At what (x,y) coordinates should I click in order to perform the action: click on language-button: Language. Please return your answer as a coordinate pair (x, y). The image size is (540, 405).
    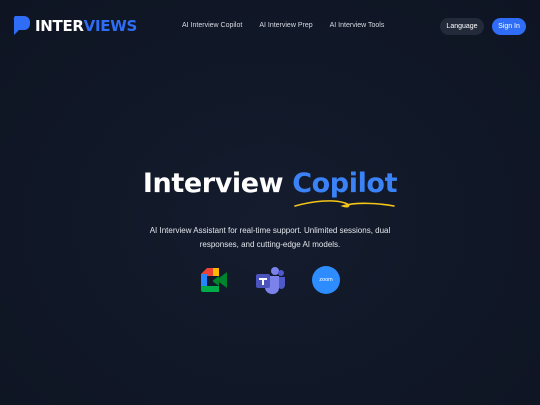
    Looking at the image, I should click on (462, 26).